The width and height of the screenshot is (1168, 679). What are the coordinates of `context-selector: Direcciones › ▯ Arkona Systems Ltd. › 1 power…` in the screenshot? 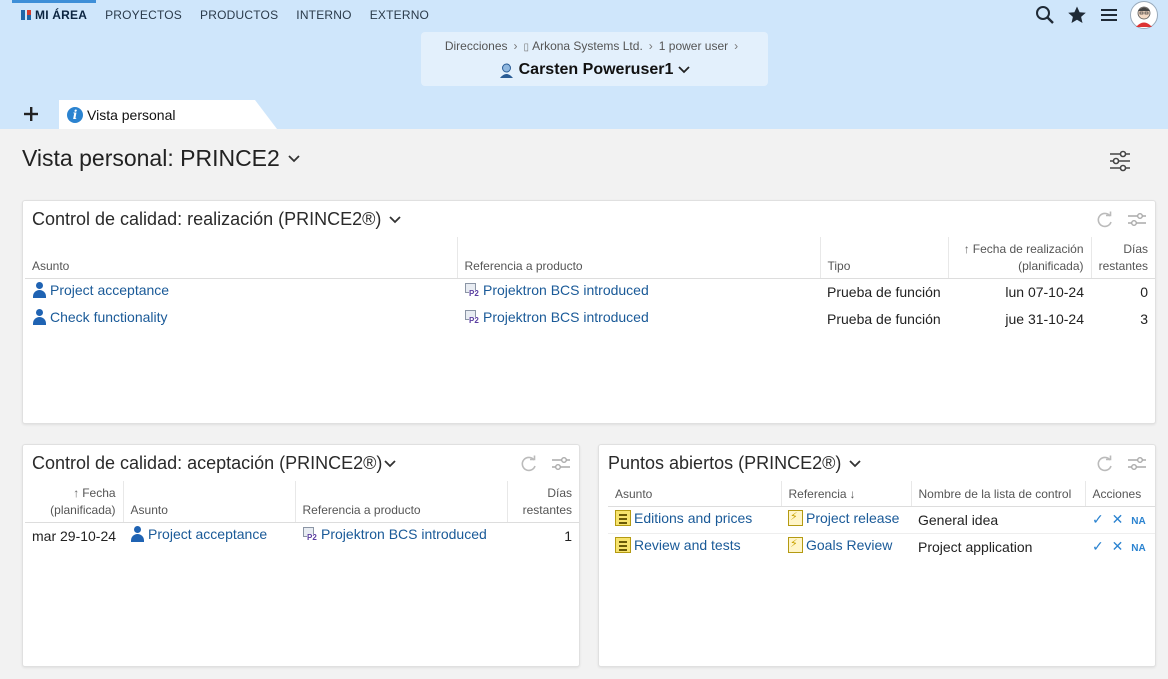 It's located at (594, 59).